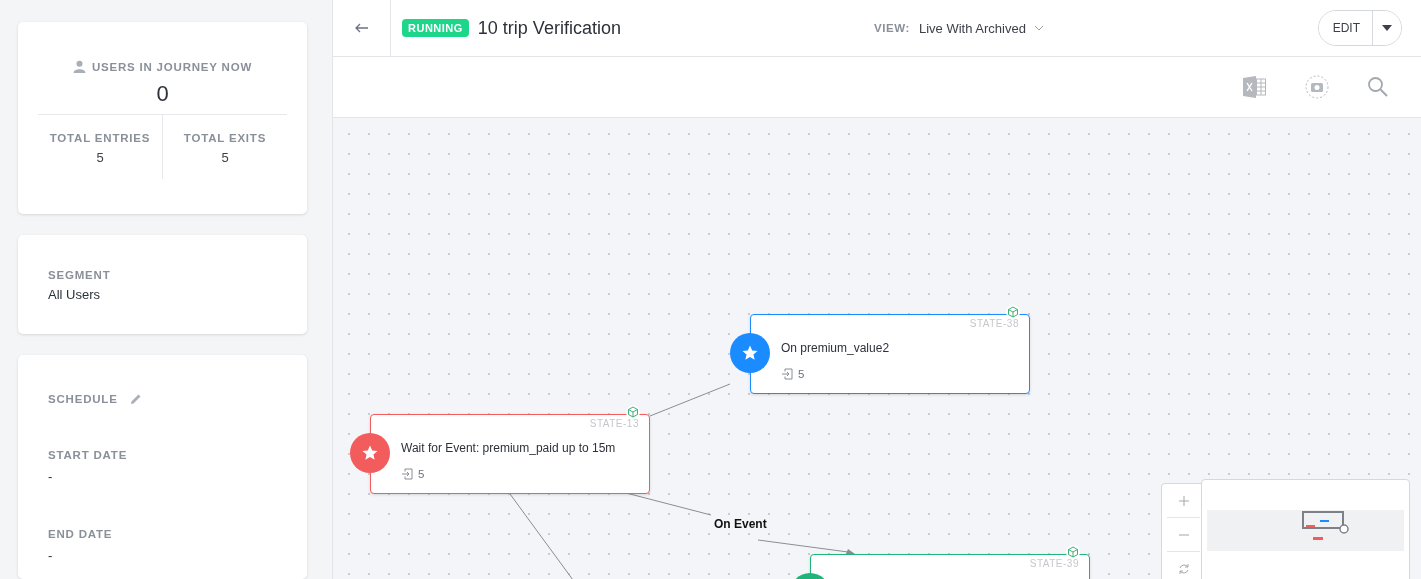 This screenshot has height=579, width=1421. Describe the element at coordinates (740, 524) in the screenshot. I see `edge-label: On Event` at that location.